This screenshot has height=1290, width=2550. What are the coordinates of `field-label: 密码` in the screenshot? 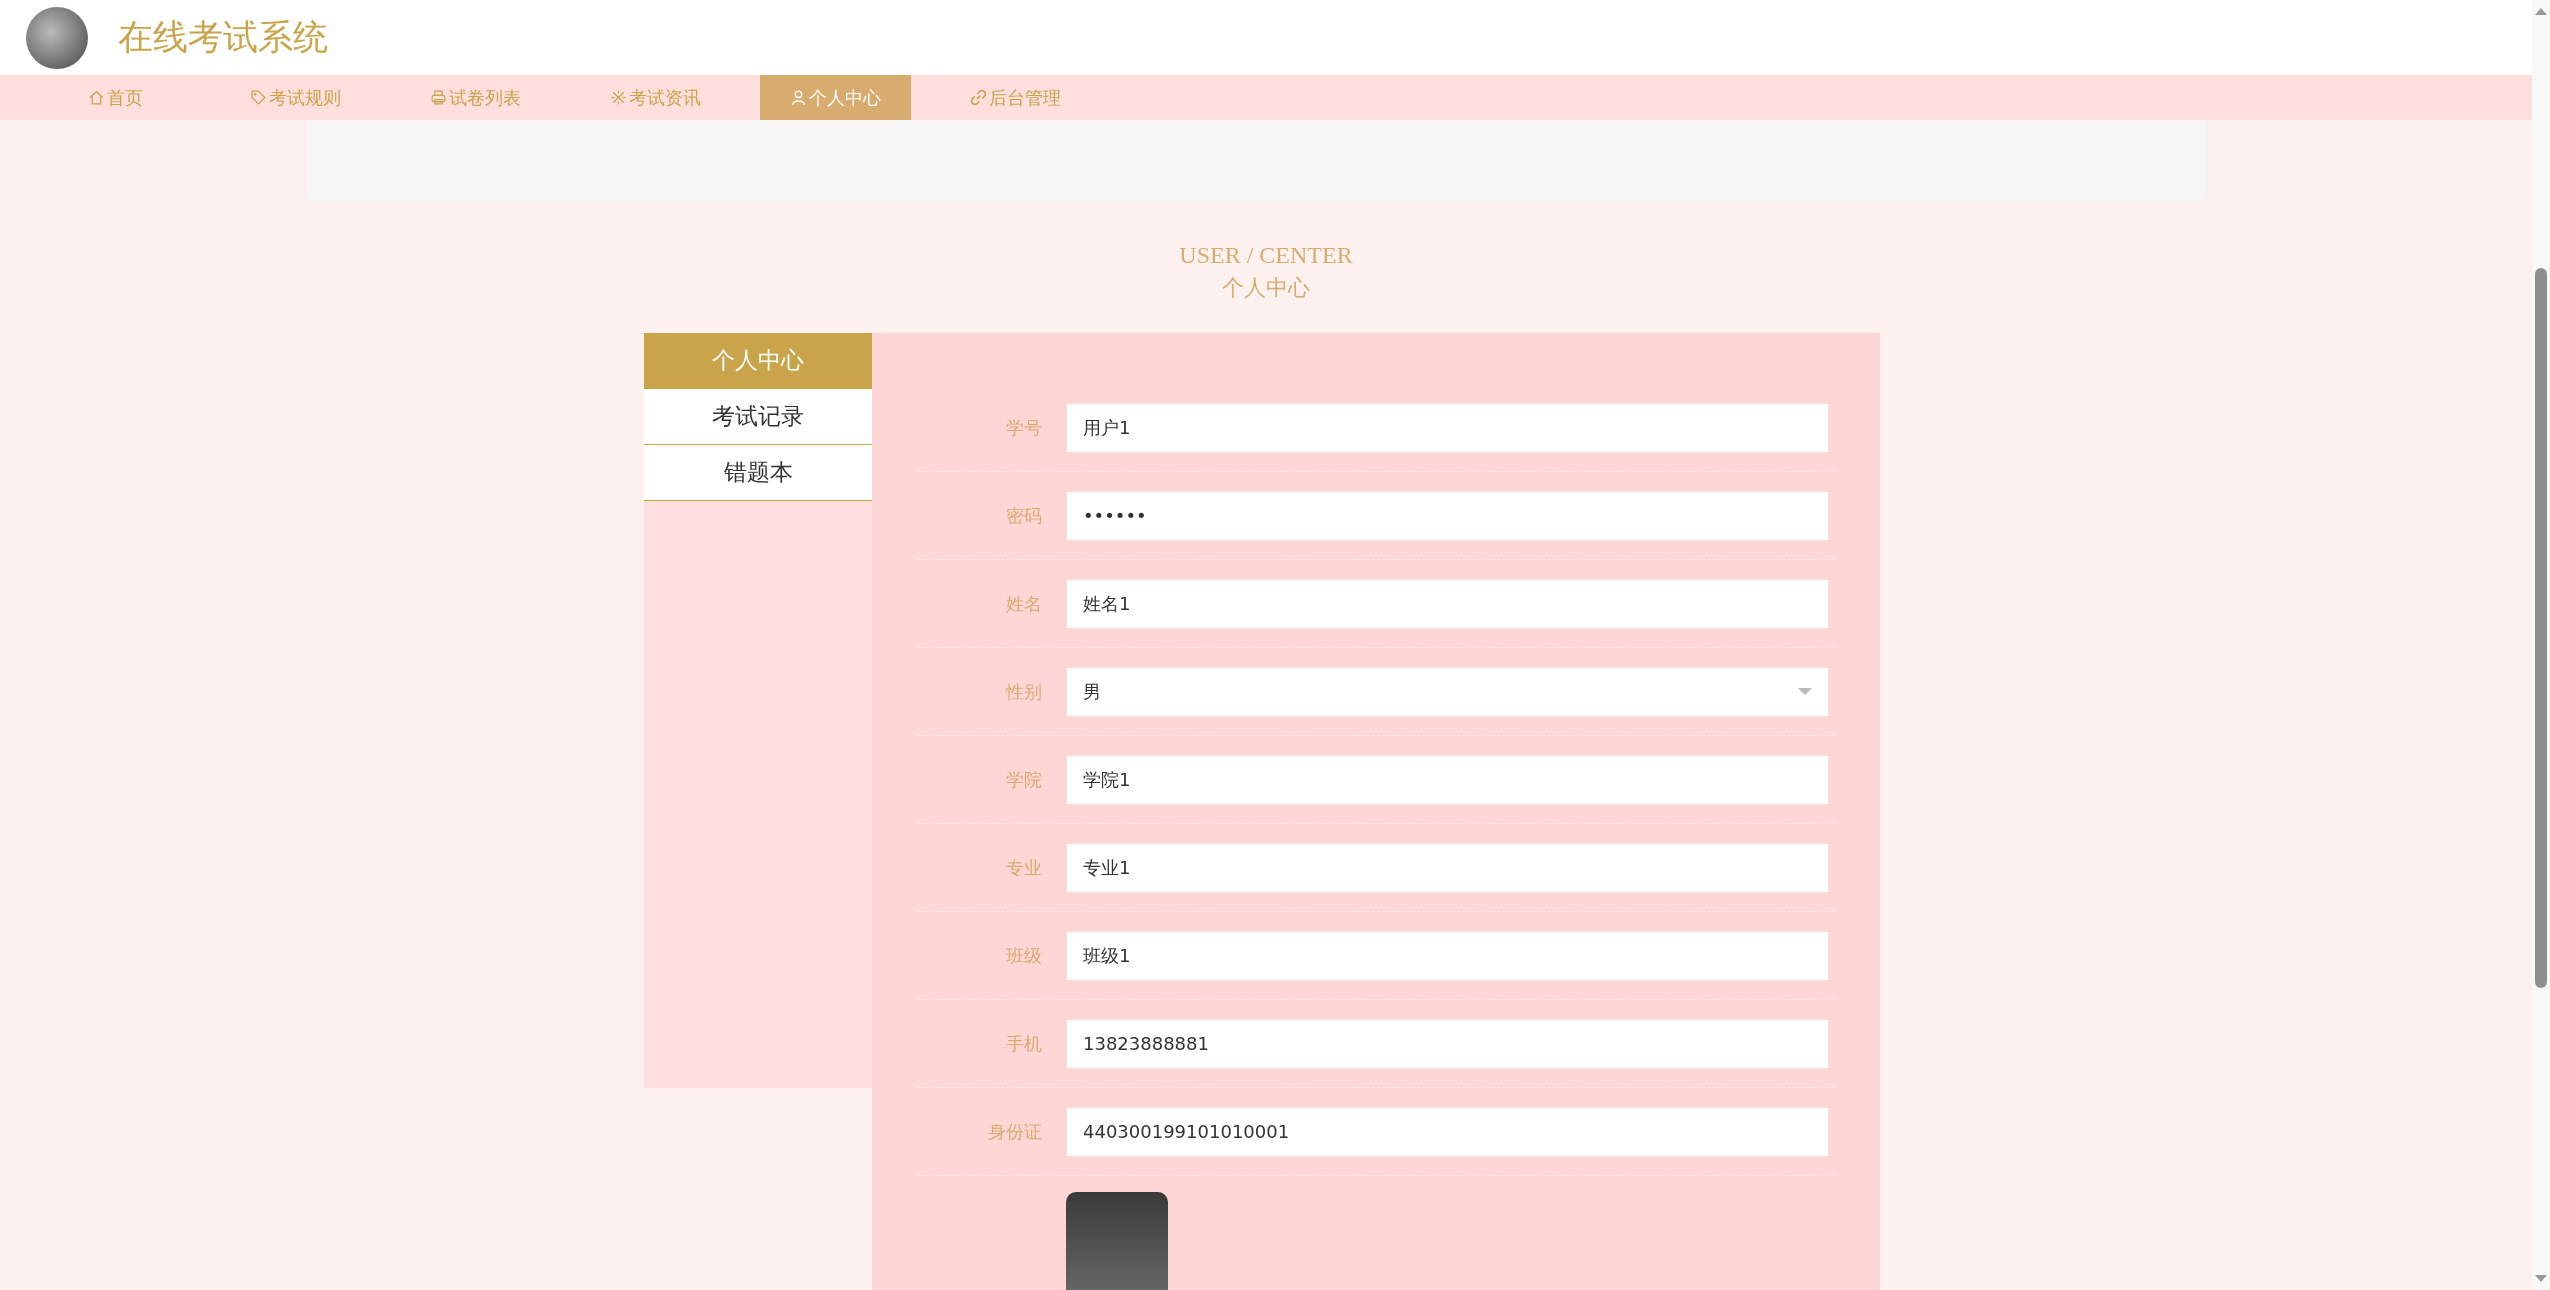 It's located at (1023, 515).